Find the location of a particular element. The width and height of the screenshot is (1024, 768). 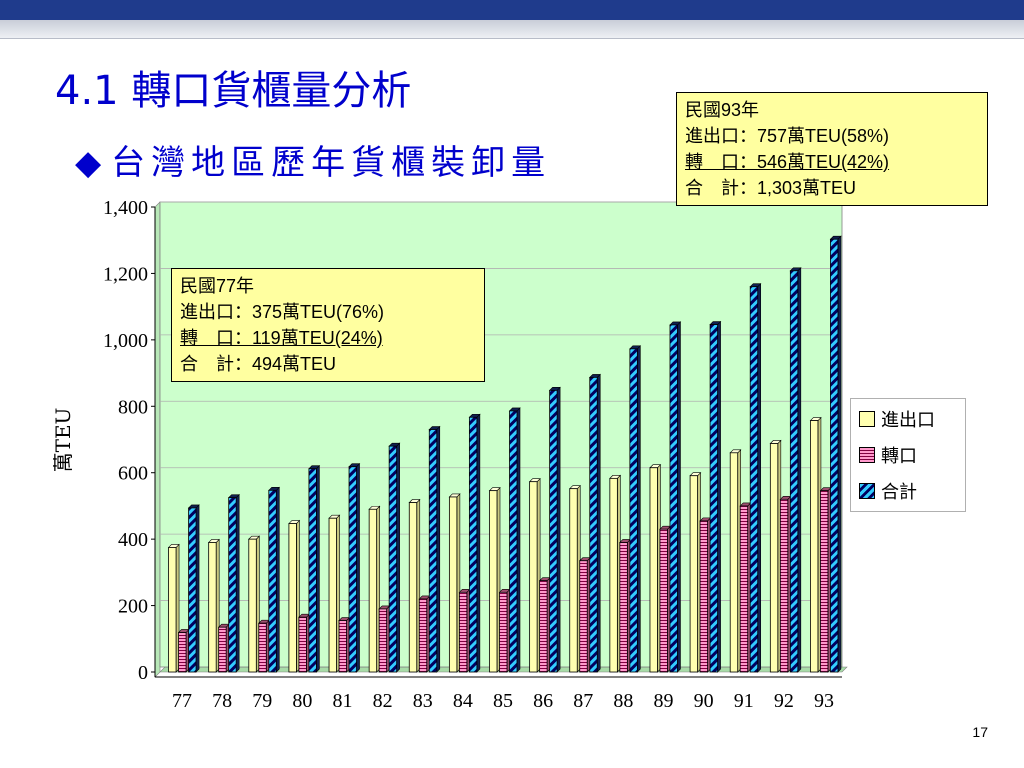

x-tick-label: 83 is located at coordinates (423, 701).